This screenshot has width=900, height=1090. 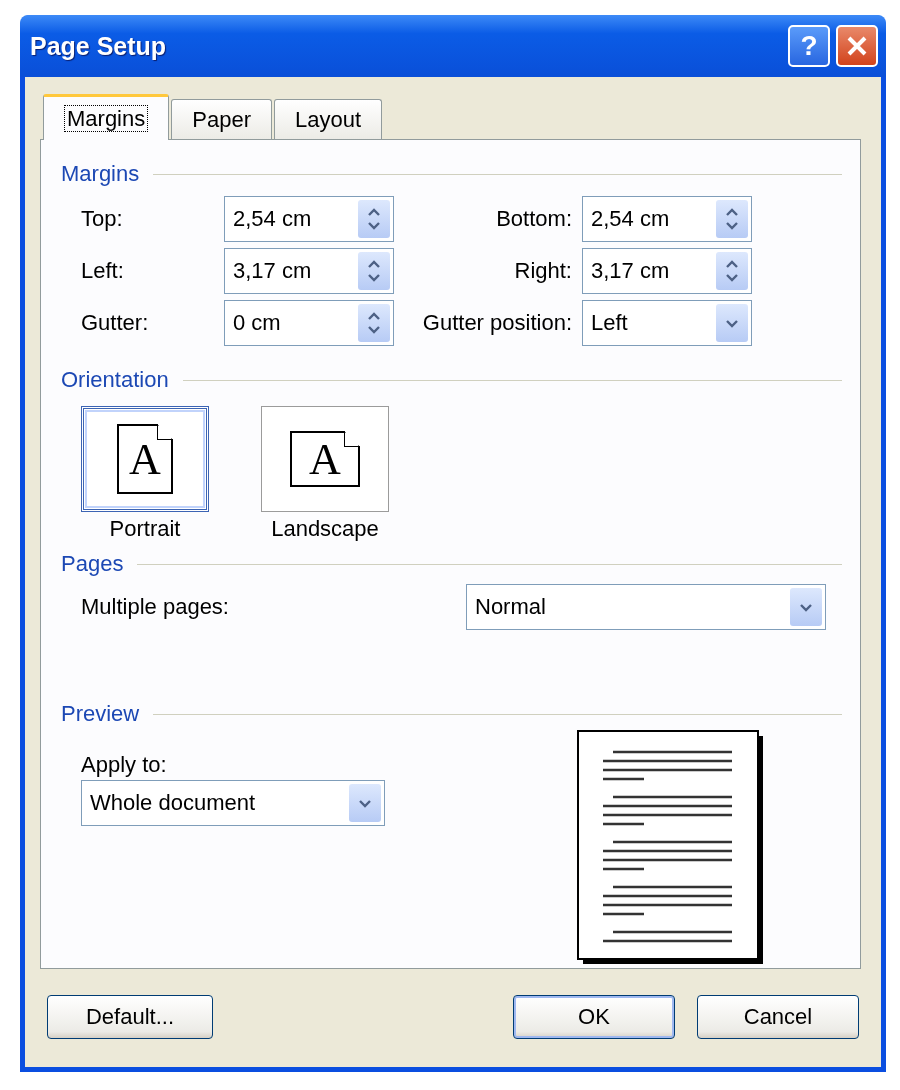 What do you see at coordinates (593, 1017) in the screenshot?
I see `dialog-button: OK` at bounding box center [593, 1017].